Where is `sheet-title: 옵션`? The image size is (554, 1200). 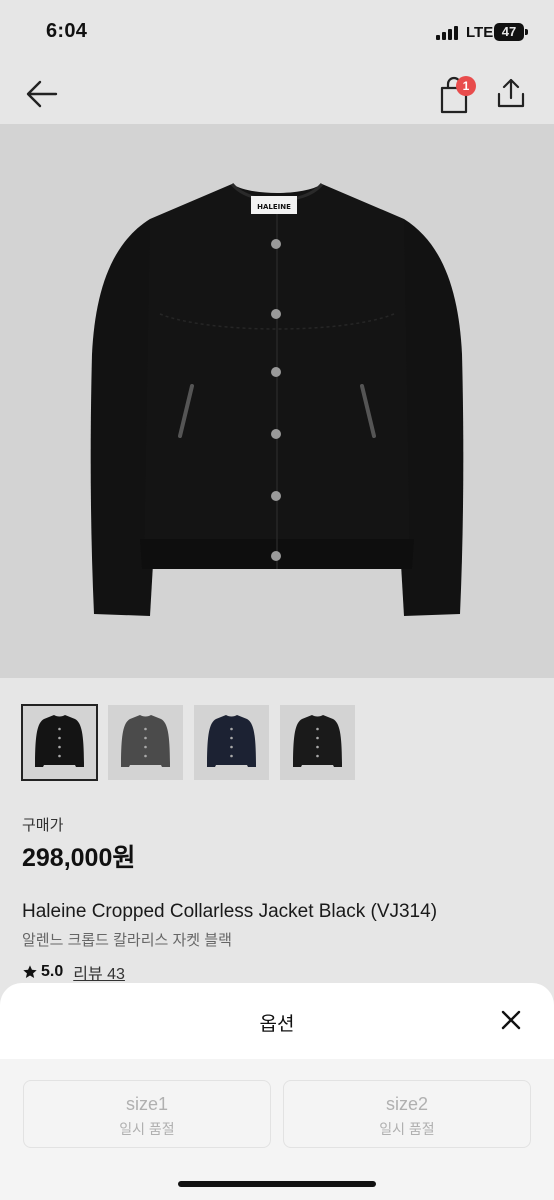
sheet-title: 옵션 is located at coordinates (277, 1024).